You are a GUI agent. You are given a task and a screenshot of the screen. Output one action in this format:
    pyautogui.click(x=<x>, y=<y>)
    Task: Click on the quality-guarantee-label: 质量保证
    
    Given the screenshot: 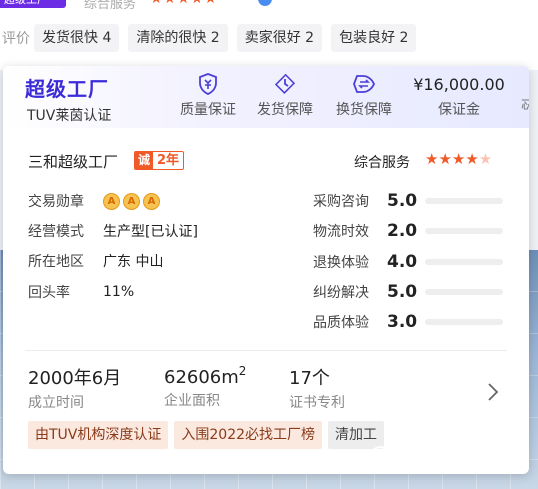 What is the action you would take?
    pyautogui.click(x=208, y=110)
    